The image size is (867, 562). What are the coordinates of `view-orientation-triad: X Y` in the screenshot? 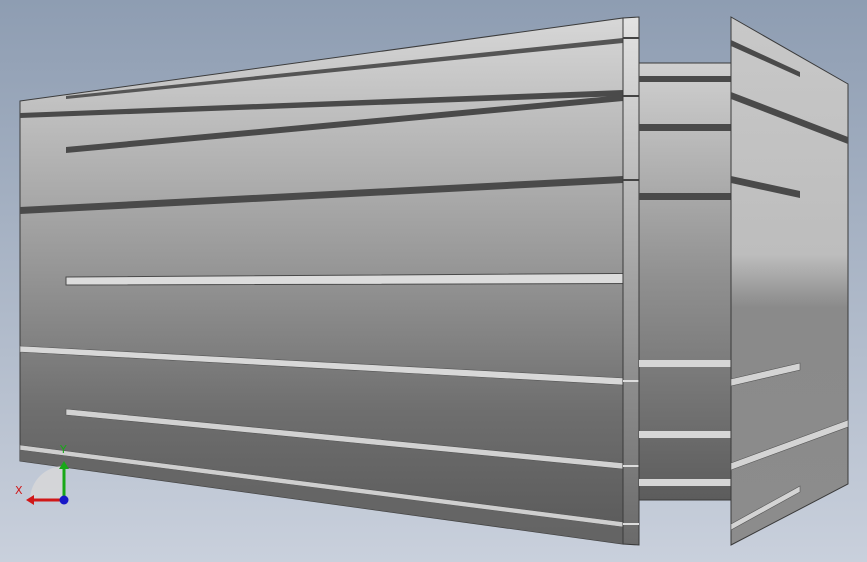 It's located at (50, 478).